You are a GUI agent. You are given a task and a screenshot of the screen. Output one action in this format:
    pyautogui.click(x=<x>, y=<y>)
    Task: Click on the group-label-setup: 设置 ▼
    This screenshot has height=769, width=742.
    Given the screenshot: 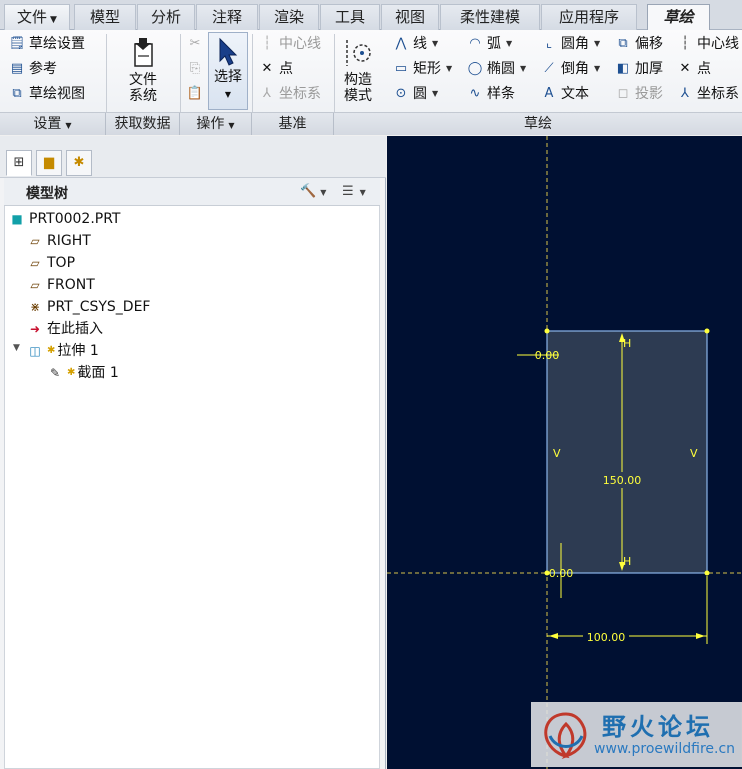 What is the action you would take?
    pyautogui.click(x=53, y=124)
    